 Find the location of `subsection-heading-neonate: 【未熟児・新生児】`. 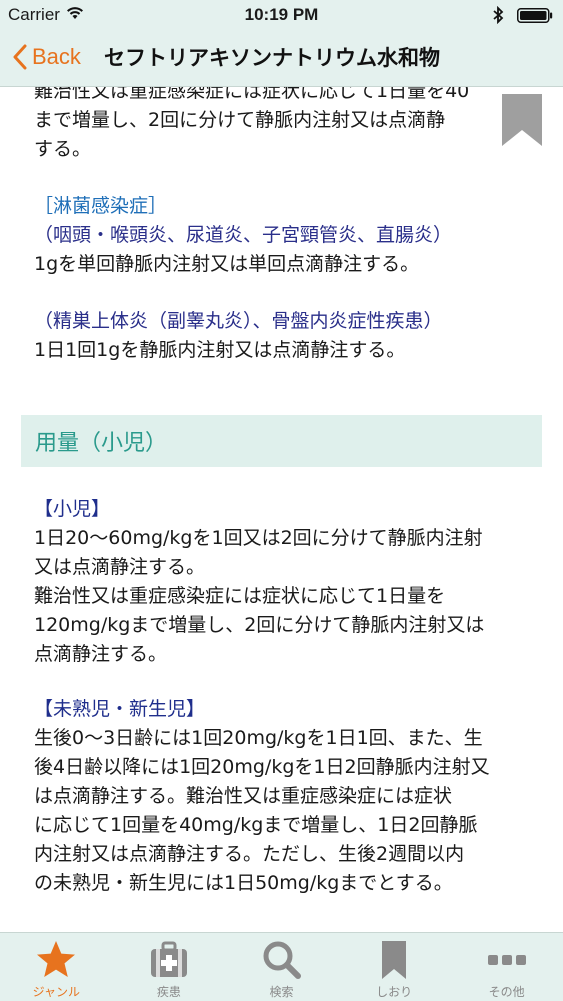

subsection-heading-neonate: 【未熟児・新生児】 is located at coordinates (120, 709).